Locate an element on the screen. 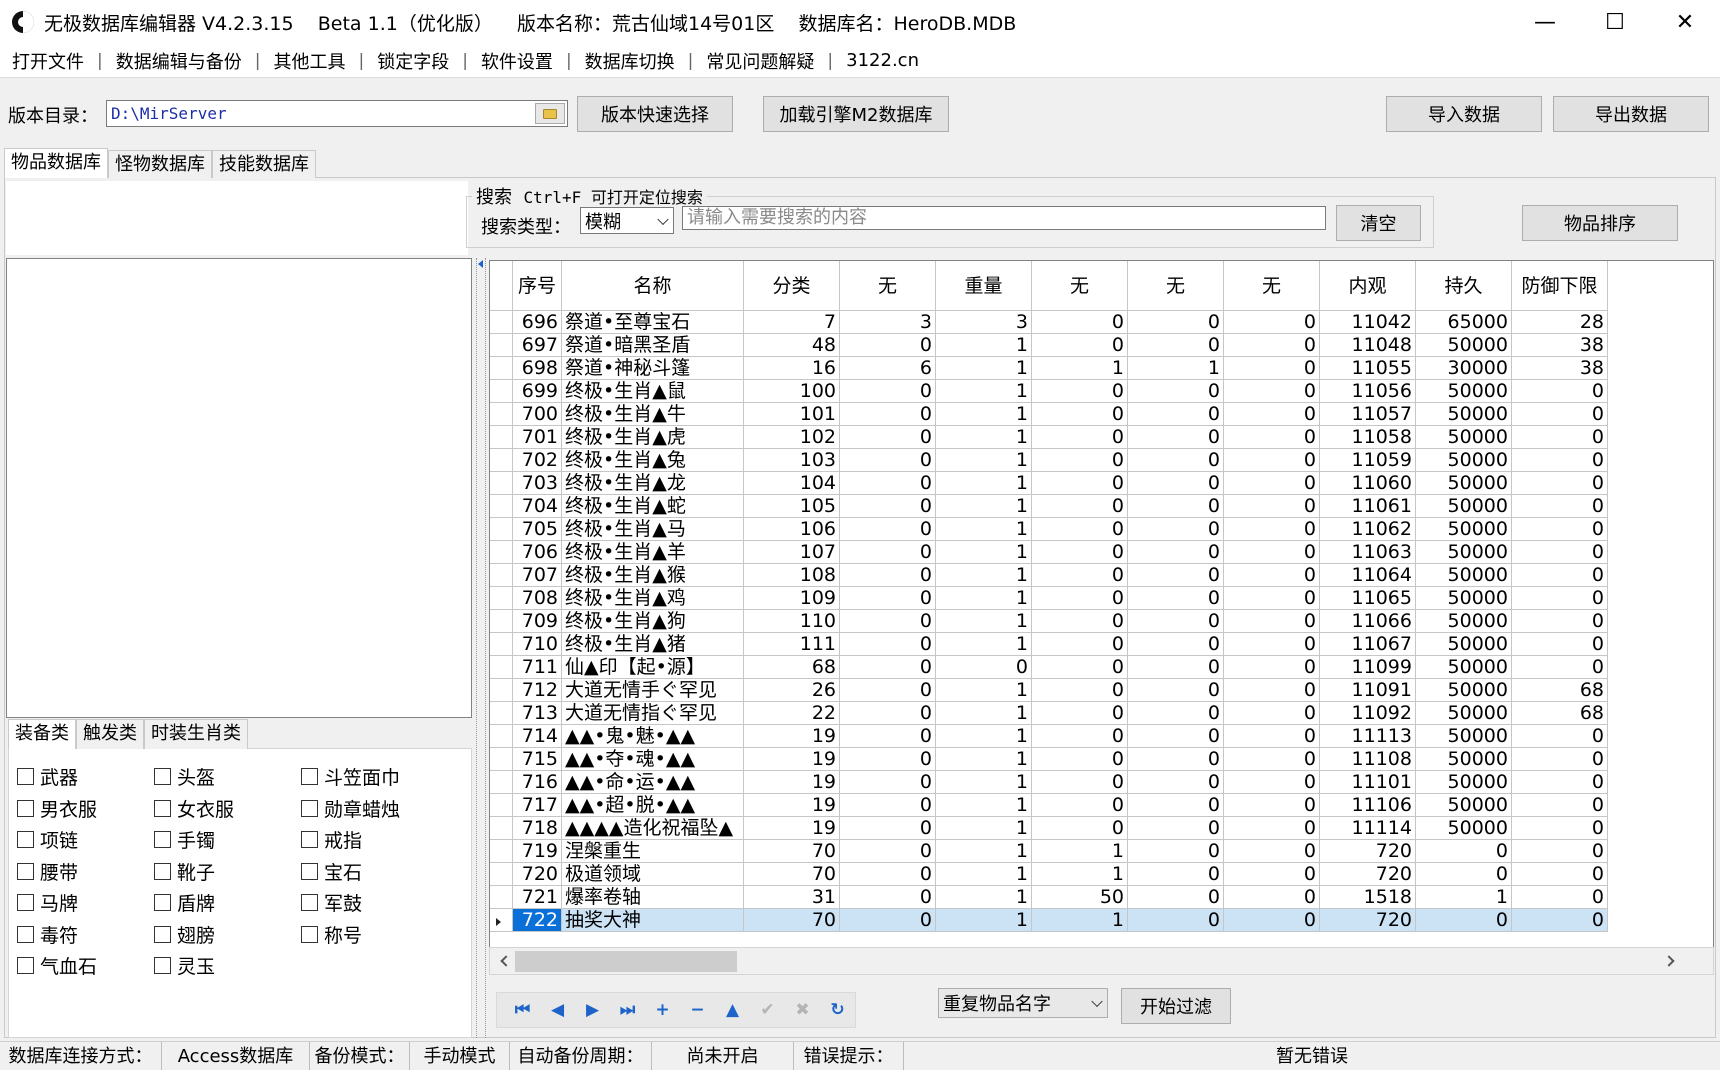  table-row: 698 祭道•神秘斗篷 16 6 1 1 1 0 11055 30000 38 is located at coordinates (1049, 368).